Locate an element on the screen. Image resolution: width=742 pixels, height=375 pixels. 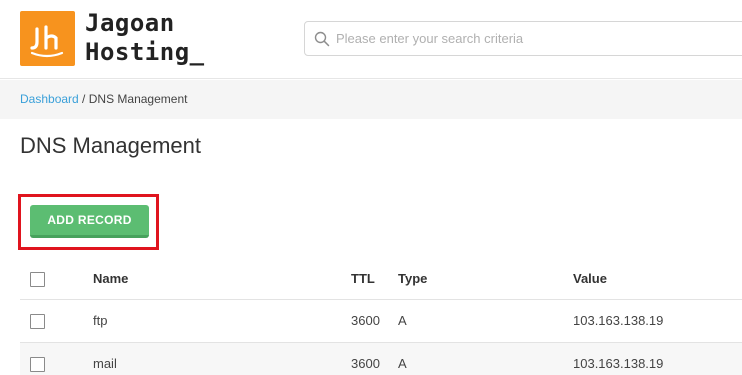
search-box is located at coordinates (523, 38).